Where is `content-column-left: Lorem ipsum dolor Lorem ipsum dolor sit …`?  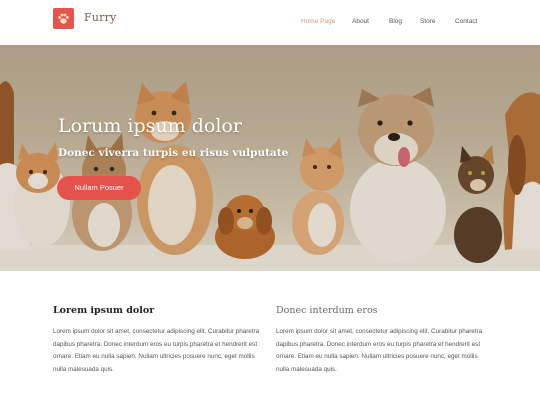
content-column-left: Lorem ipsum dolor Lorem ipsum dolor sit … is located at coordinates (160, 340).